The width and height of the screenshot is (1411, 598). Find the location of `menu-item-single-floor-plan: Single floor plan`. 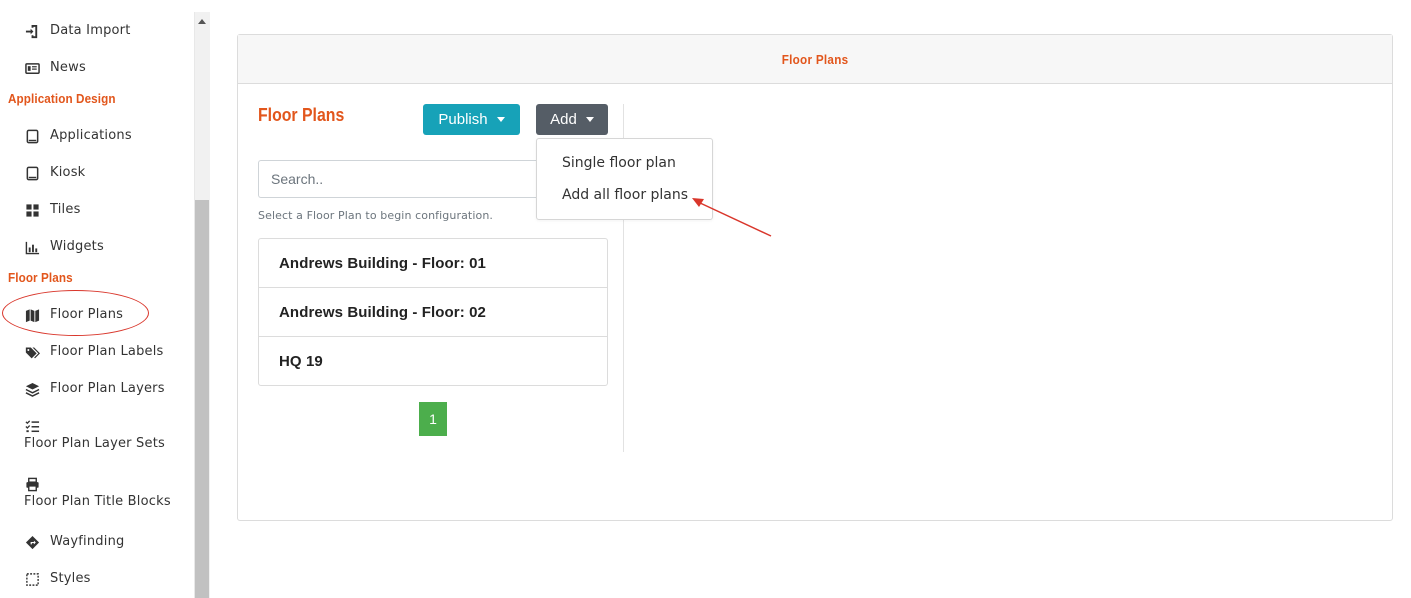

menu-item-single-floor-plan: Single floor plan is located at coordinates (619, 163).